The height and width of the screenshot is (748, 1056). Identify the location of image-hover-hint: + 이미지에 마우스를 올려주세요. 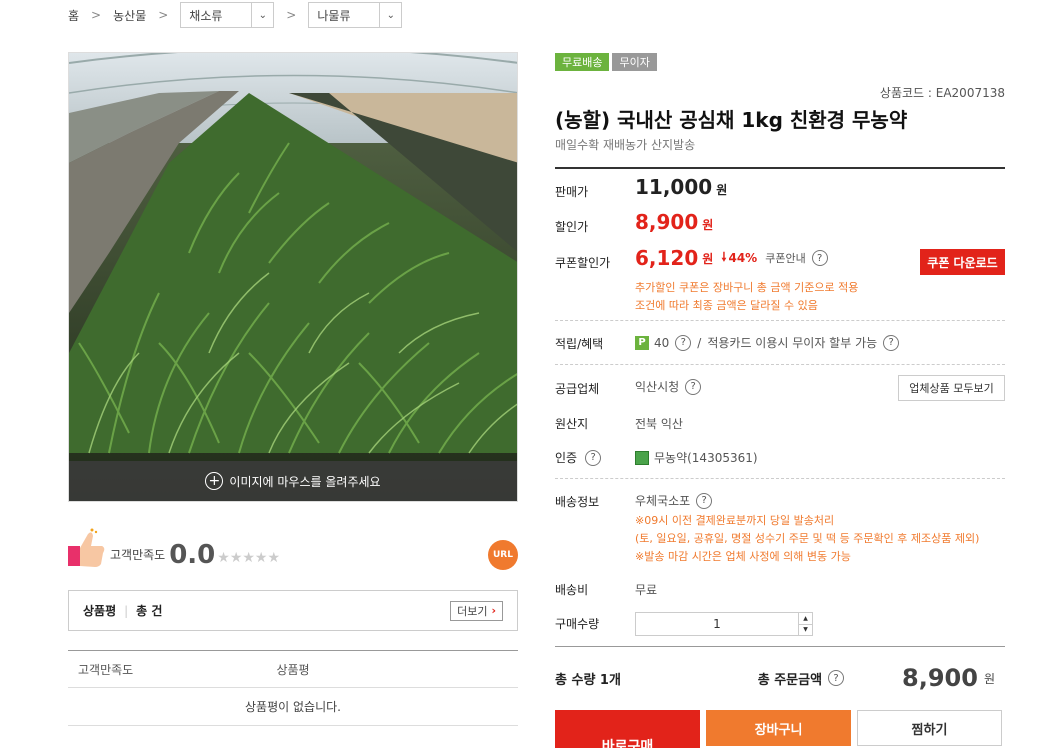
(293, 481).